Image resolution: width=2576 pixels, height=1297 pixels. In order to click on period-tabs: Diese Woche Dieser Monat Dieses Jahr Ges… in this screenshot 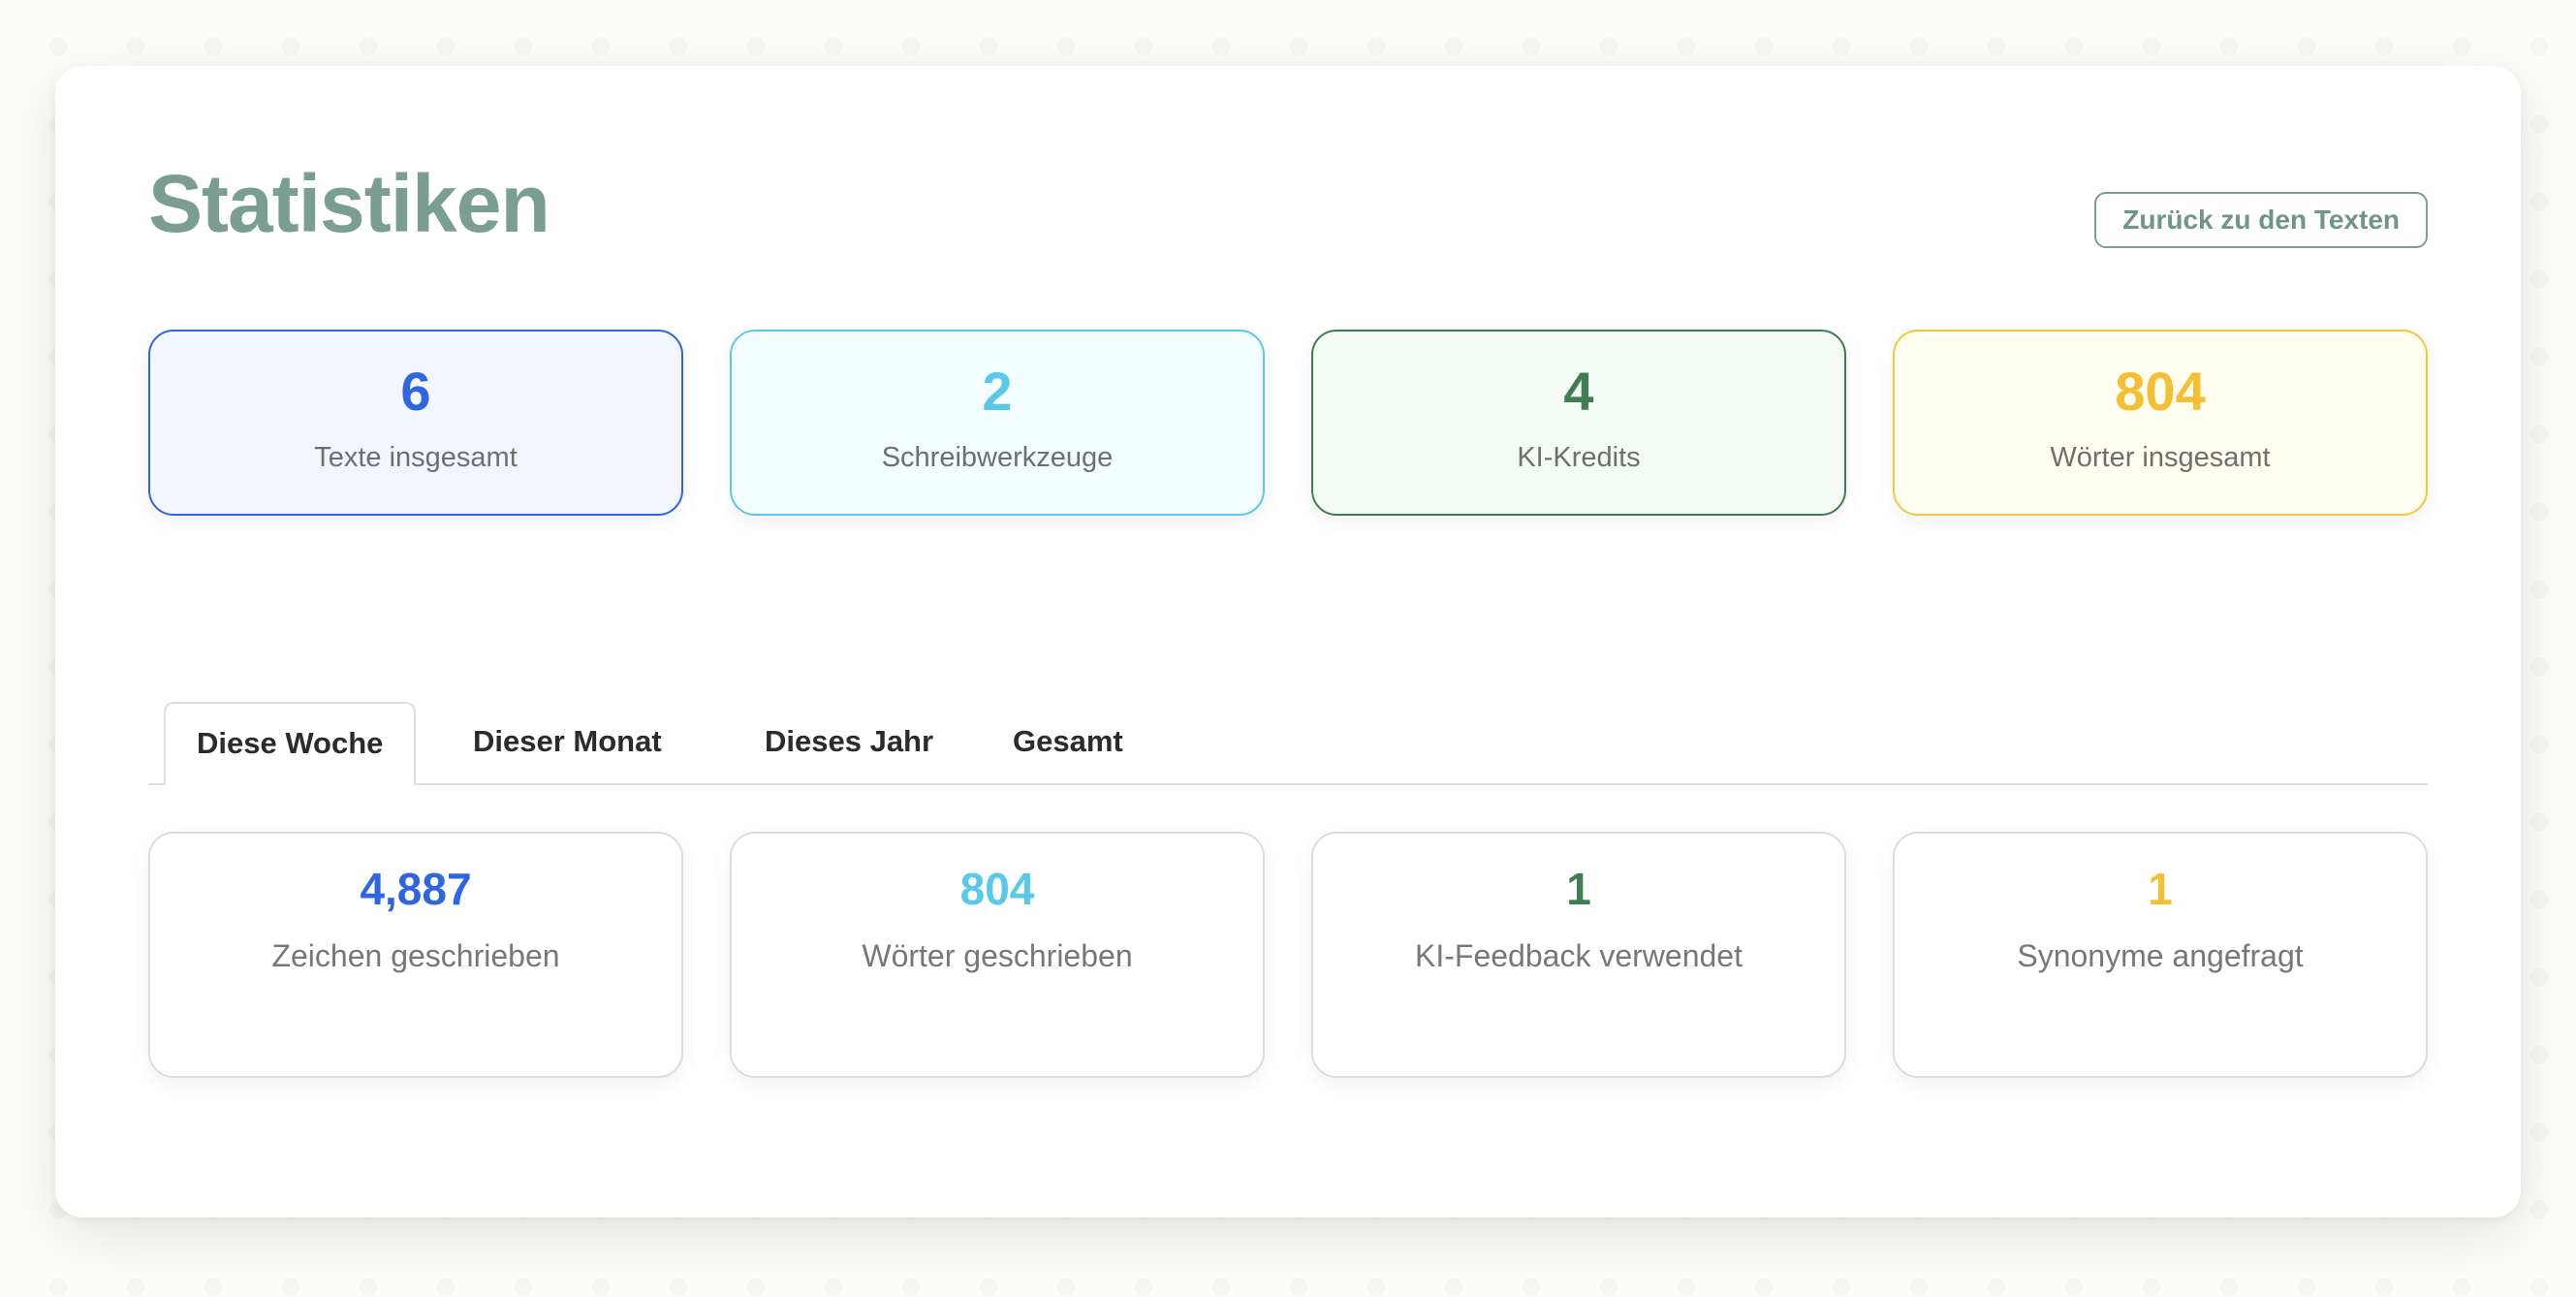, I will do `click(1288, 743)`.